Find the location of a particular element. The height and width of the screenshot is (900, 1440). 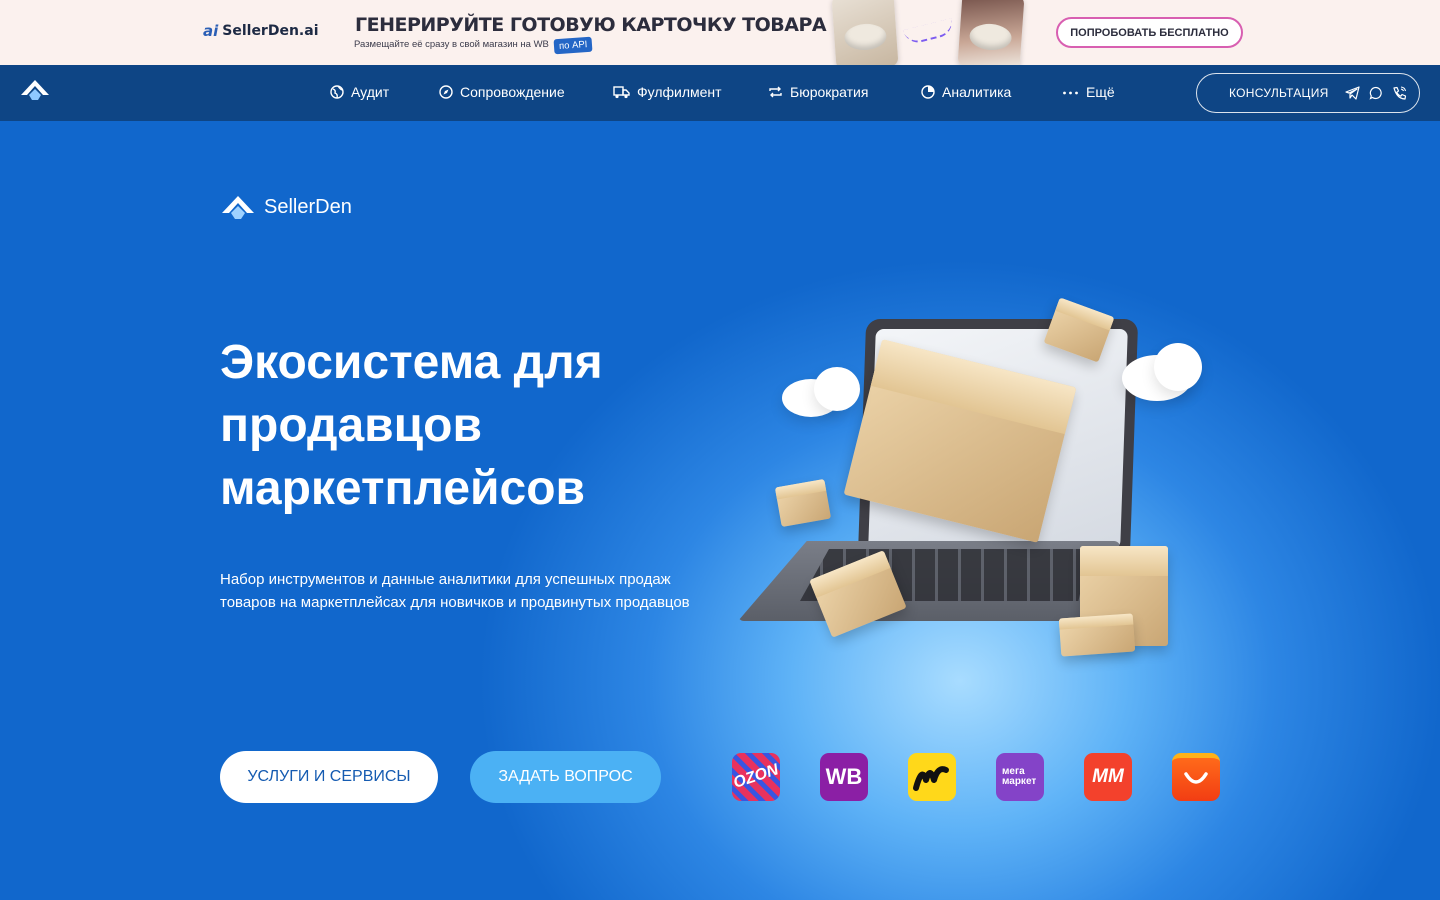

repeat-icon is located at coordinates (775, 92).